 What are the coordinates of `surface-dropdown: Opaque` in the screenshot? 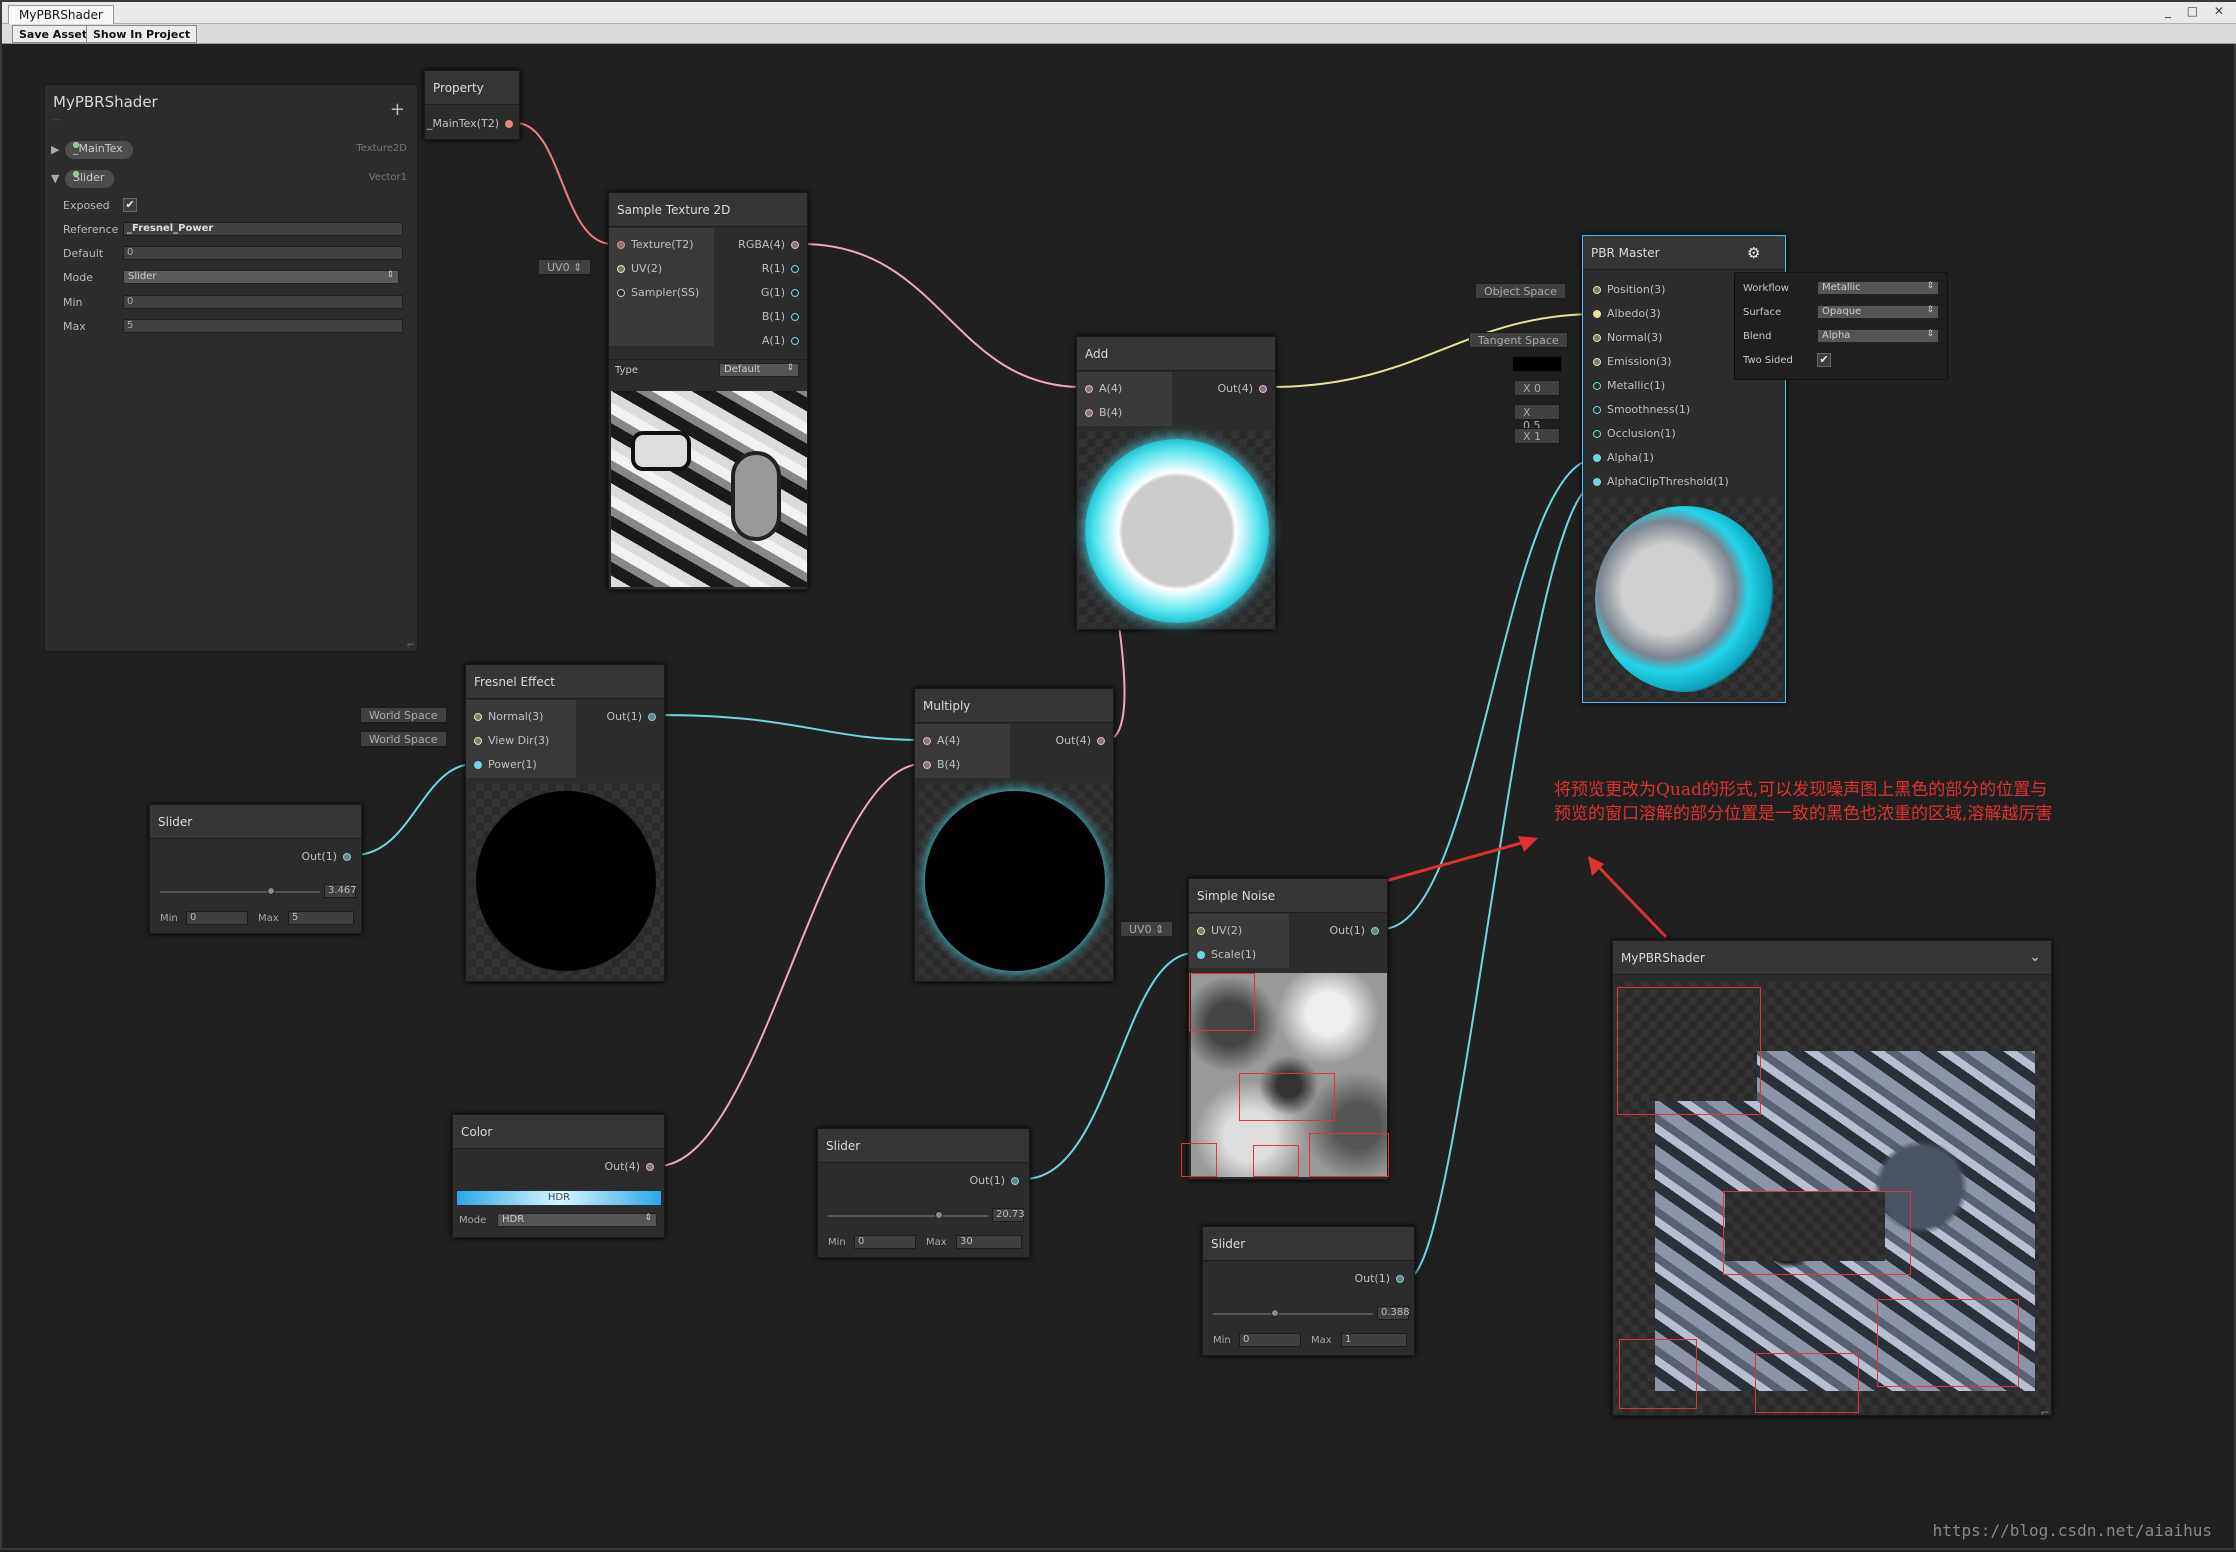 It's located at (1878, 312).